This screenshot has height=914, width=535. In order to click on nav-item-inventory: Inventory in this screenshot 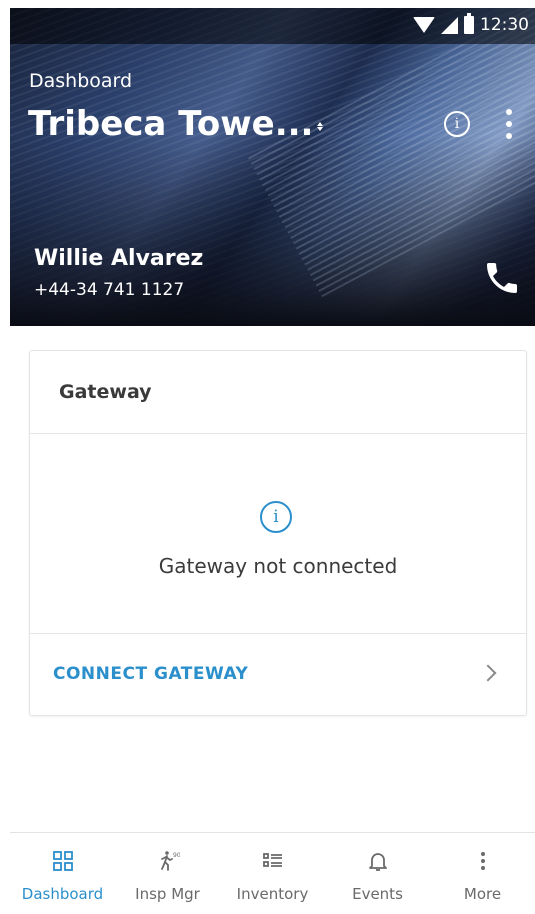, I will do `click(272, 873)`.